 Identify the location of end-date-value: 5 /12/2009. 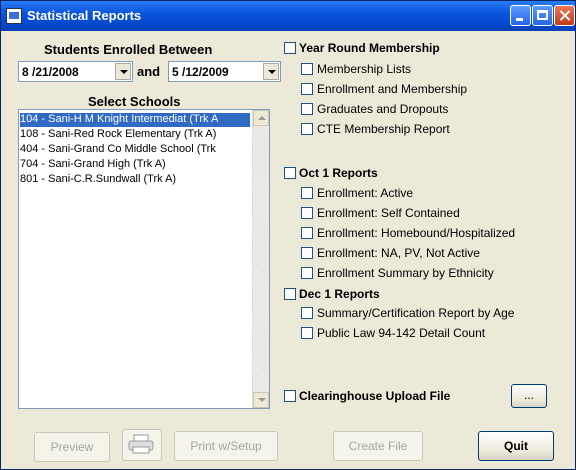
(200, 72).